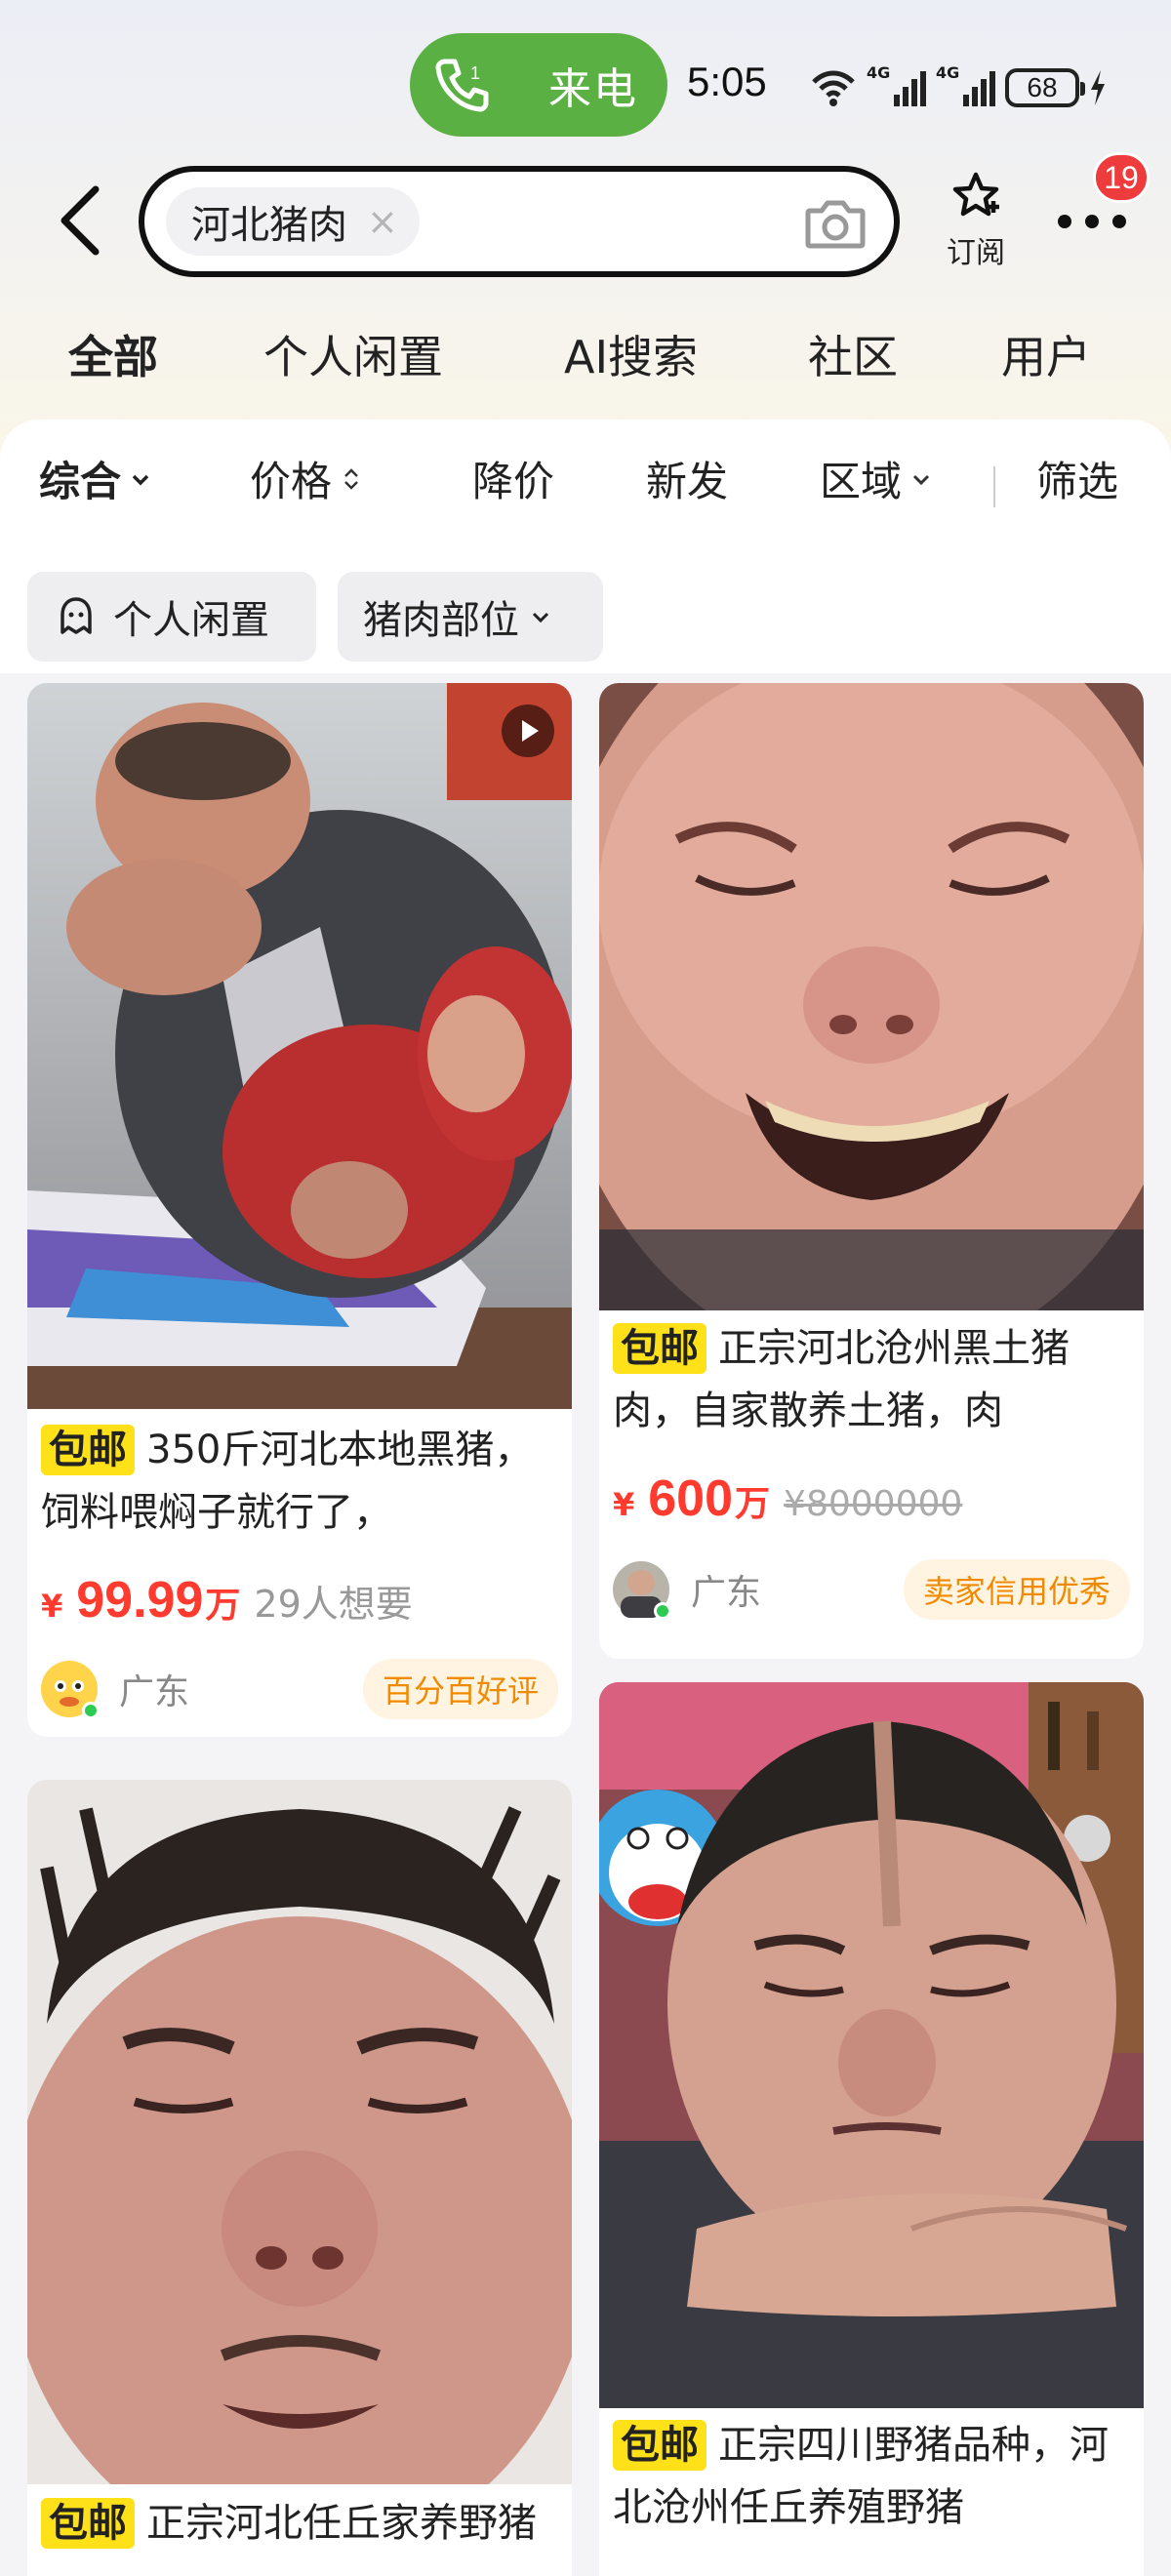 The width and height of the screenshot is (1171, 2576). Describe the element at coordinates (687, 478) in the screenshot. I see `filter-new: 新发` at that location.